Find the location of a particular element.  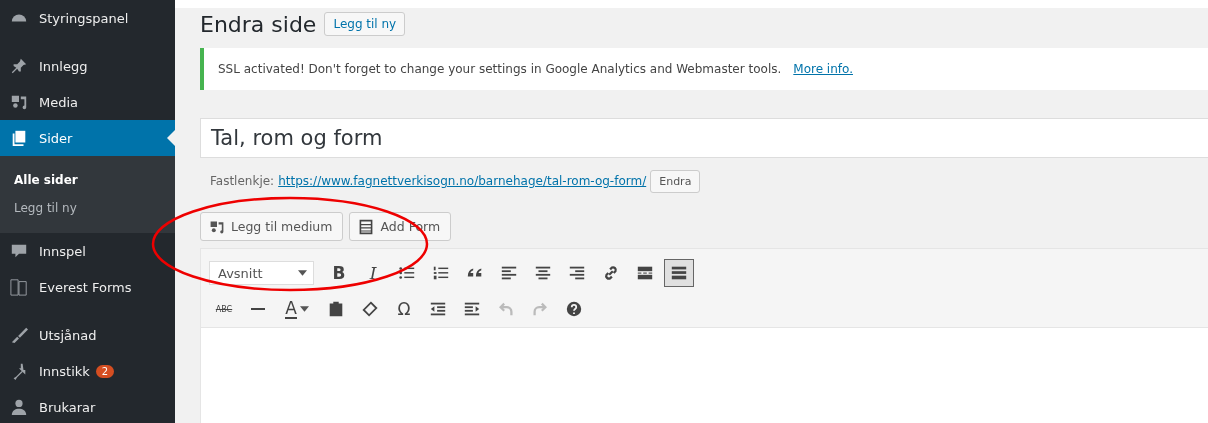

undo-icon is located at coordinates (506, 309).